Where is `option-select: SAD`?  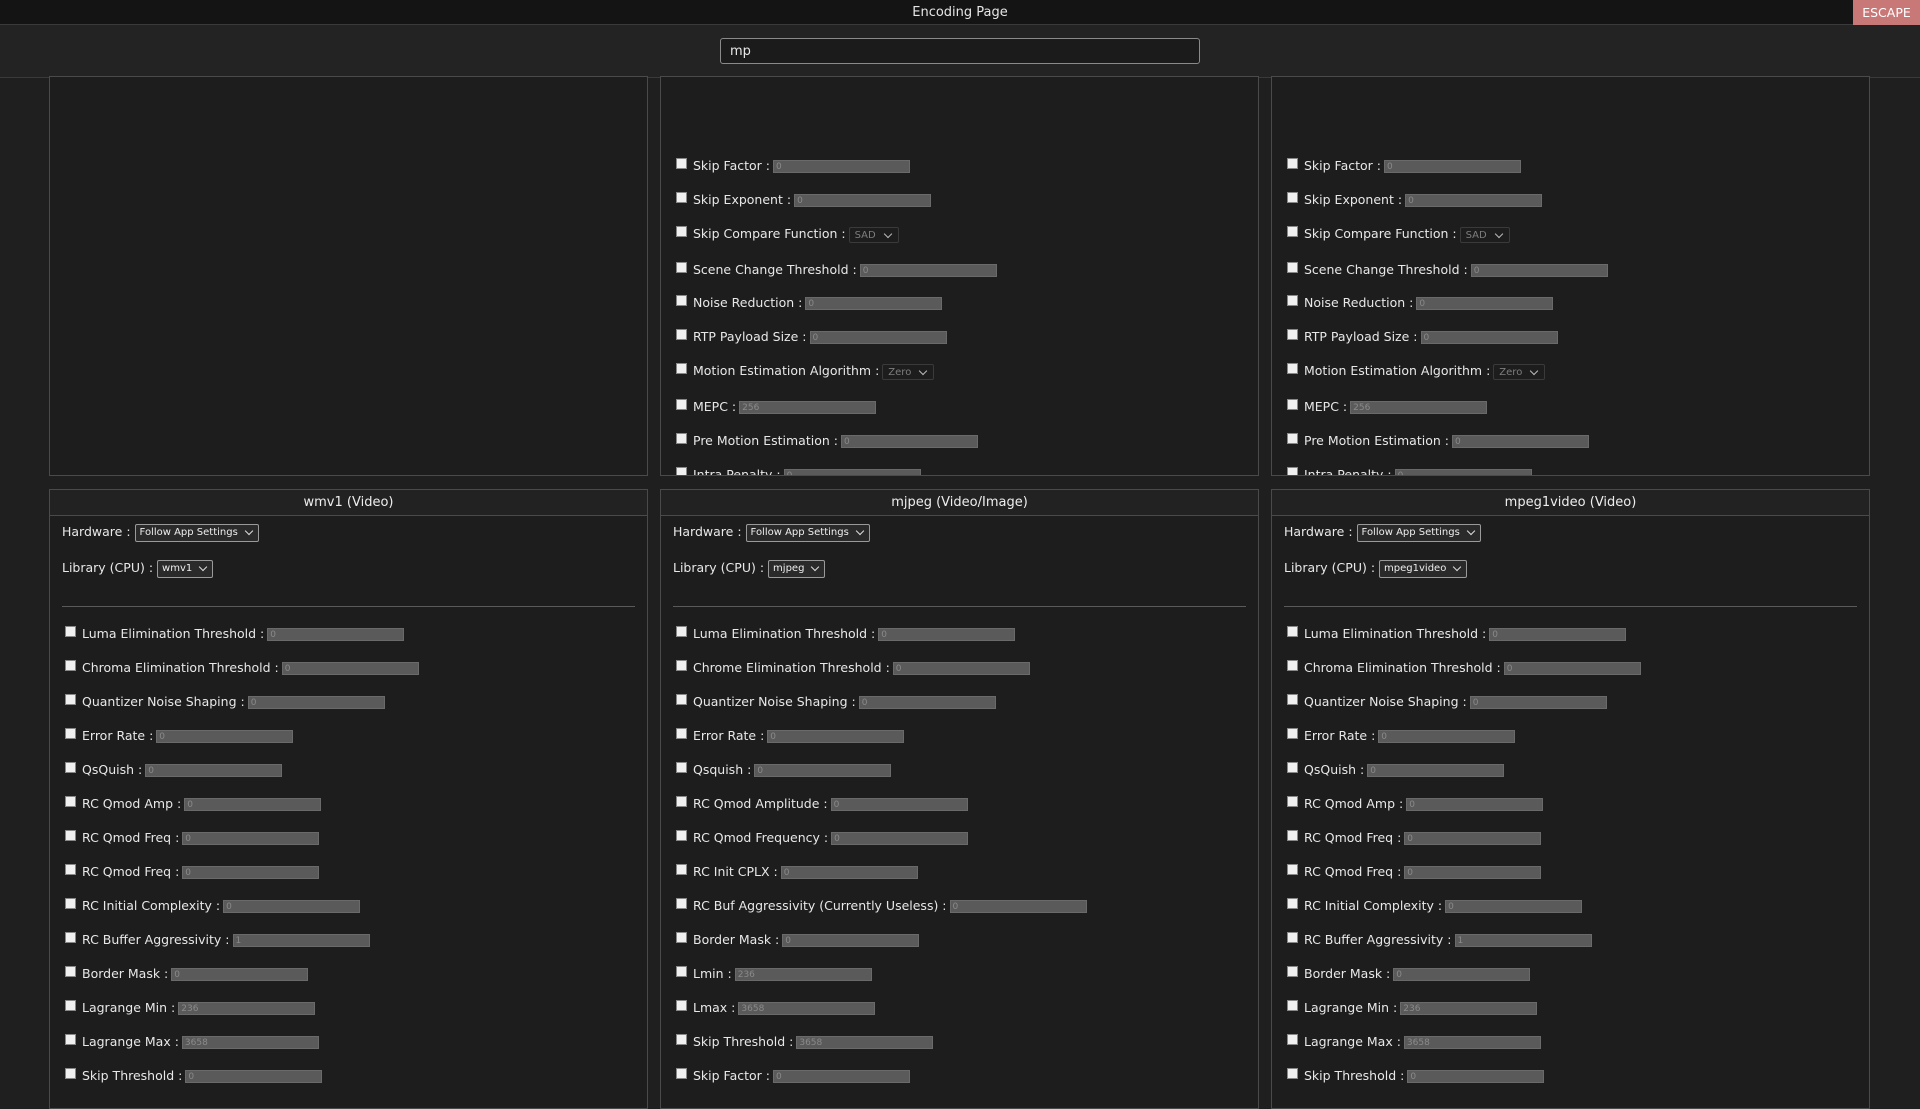
option-select: SAD is located at coordinates (873, 234).